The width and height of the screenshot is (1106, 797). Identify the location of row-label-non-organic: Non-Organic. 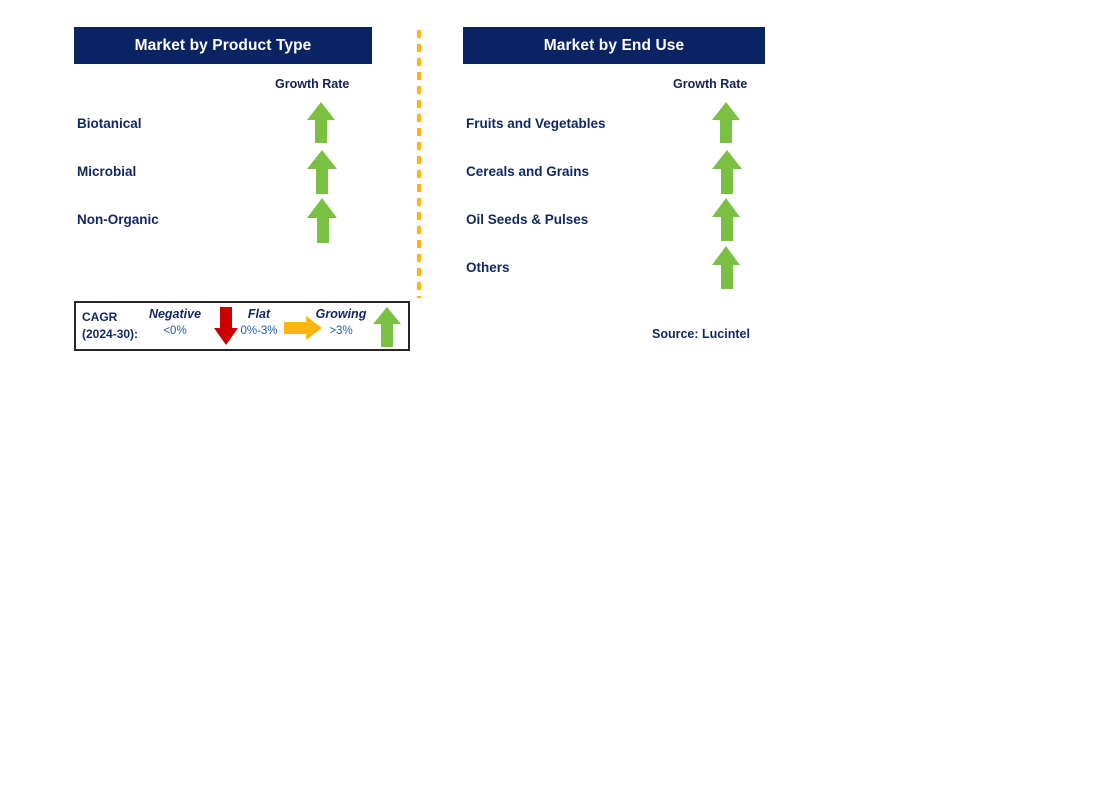
(118, 219).